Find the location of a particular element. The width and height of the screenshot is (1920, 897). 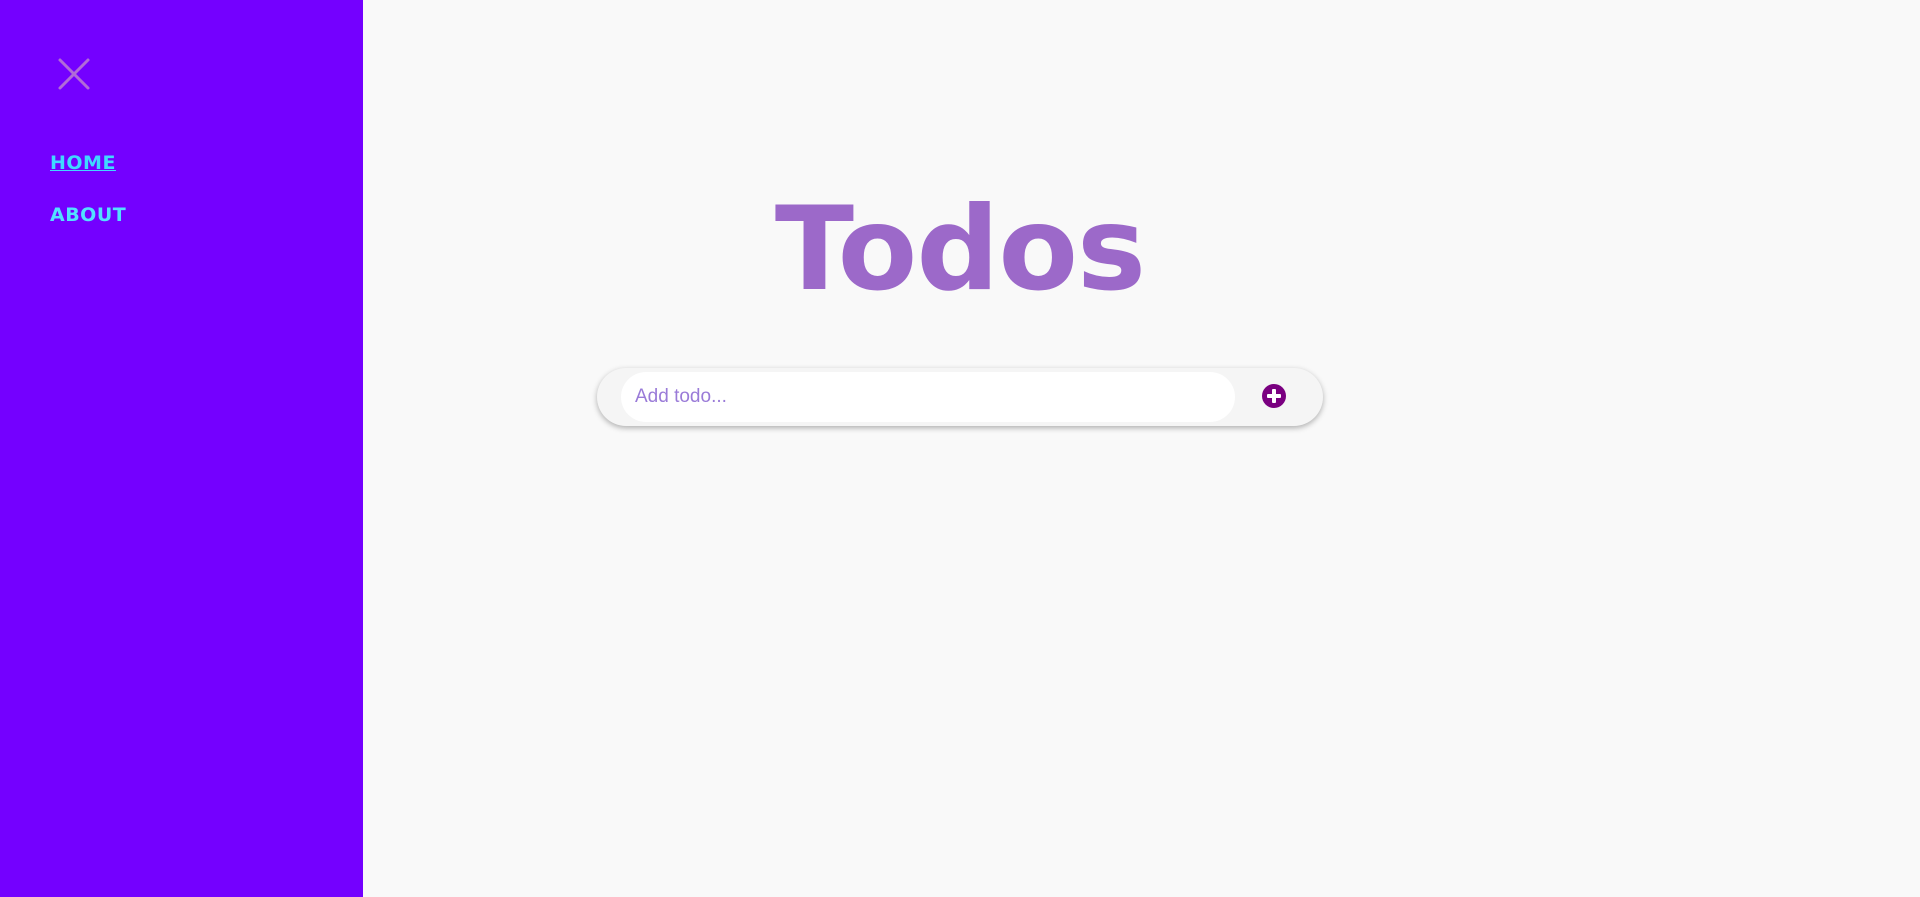

nav-item-about: ABOUT is located at coordinates (88, 215).